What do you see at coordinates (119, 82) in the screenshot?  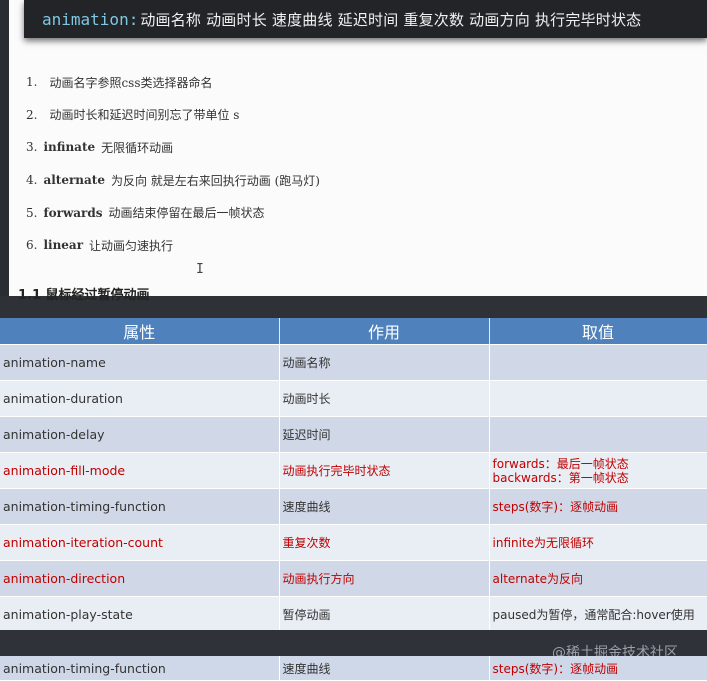 I see `note-item: 1. 动画名字参照css类选择器命名` at bounding box center [119, 82].